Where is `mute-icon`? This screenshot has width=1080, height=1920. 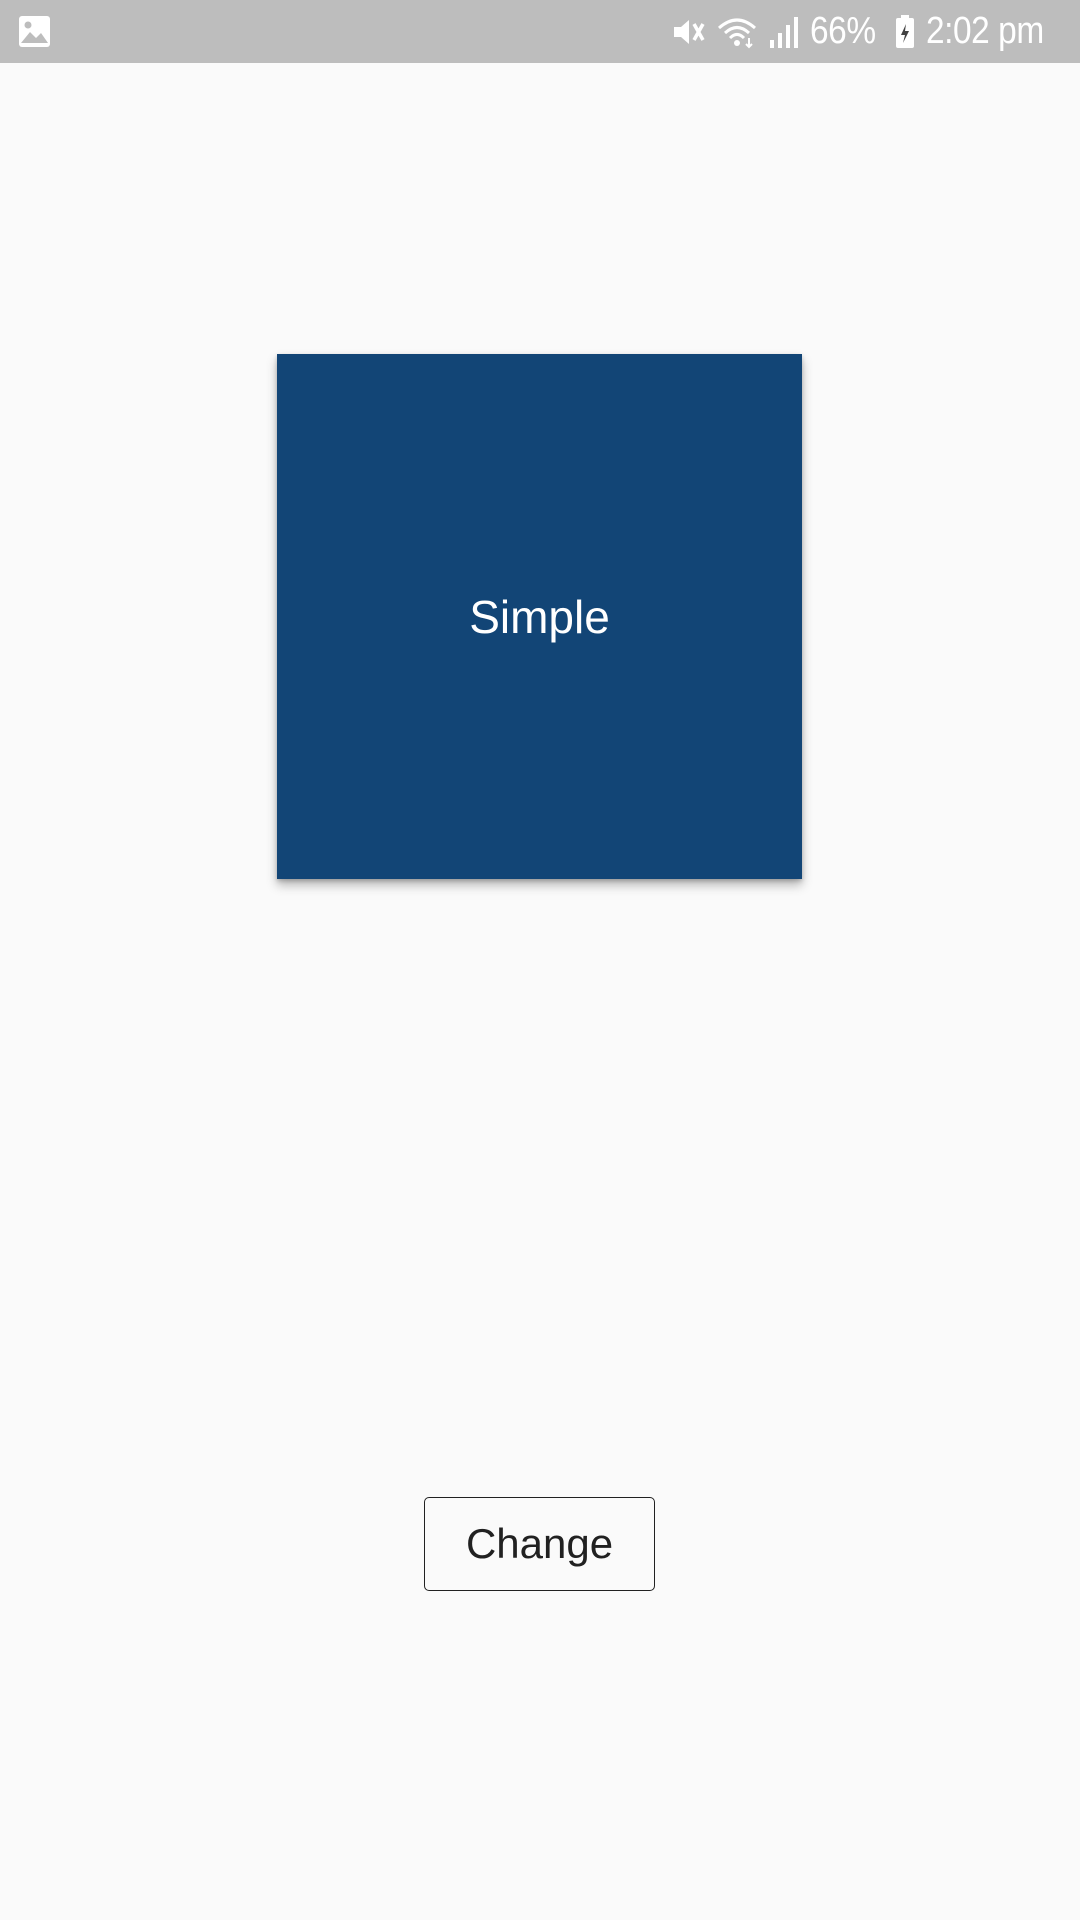 mute-icon is located at coordinates (688, 32).